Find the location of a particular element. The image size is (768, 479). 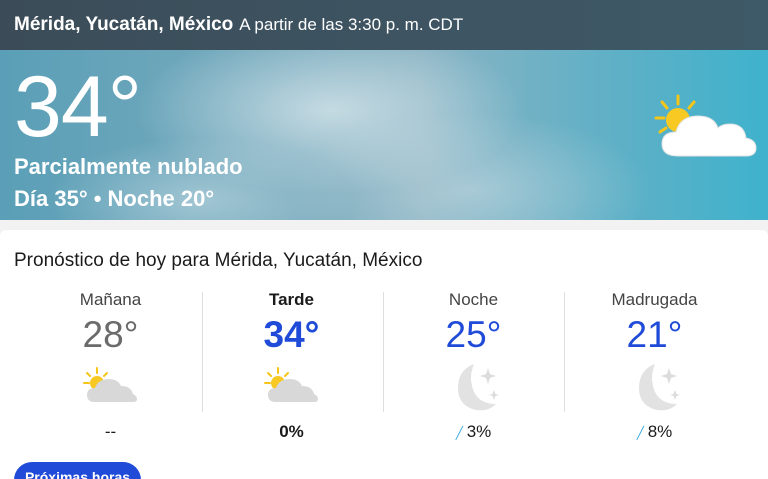

period-precip: ╱ 8% is located at coordinates (654, 432).